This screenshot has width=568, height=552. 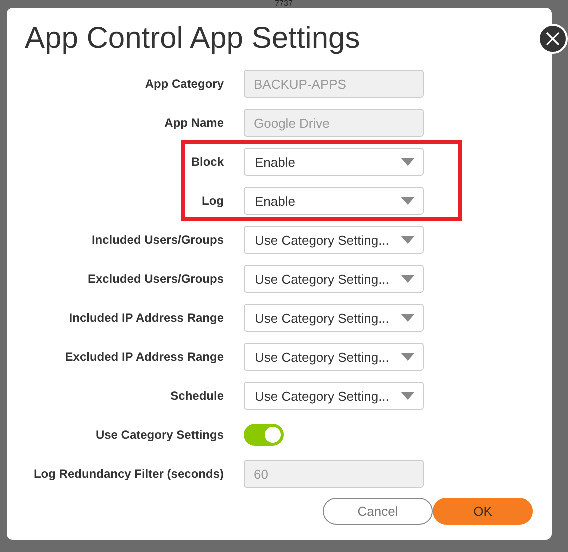 What do you see at coordinates (184, 84) in the screenshot?
I see `field-label: App Category` at bounding box center [184, 84].